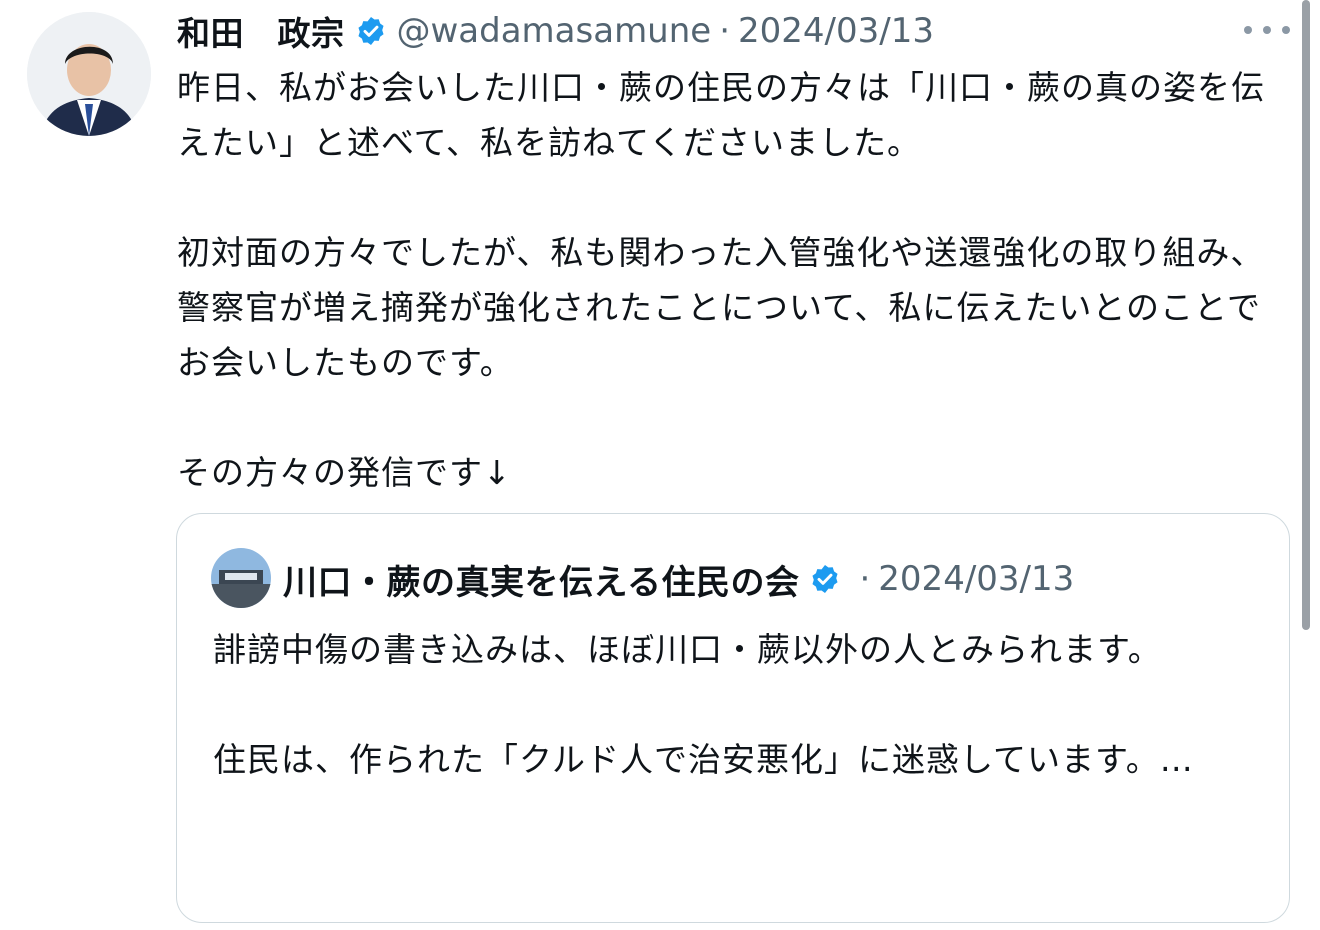 This screenshot has width=1320, height=930. I want to click on more-options-icon, so click(1267, 30).